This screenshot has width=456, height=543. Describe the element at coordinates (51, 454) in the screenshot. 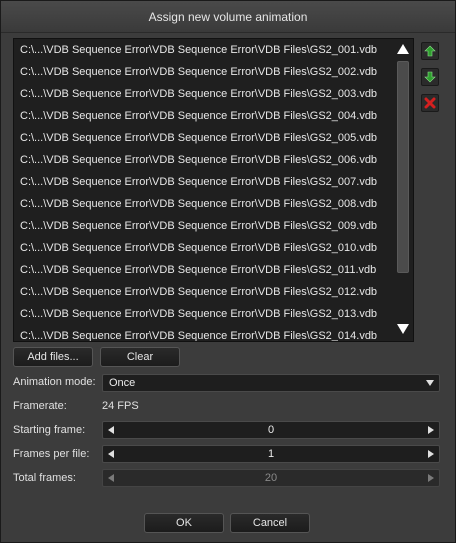

I see `frames-per-file-label: Frames per file:` at that location.